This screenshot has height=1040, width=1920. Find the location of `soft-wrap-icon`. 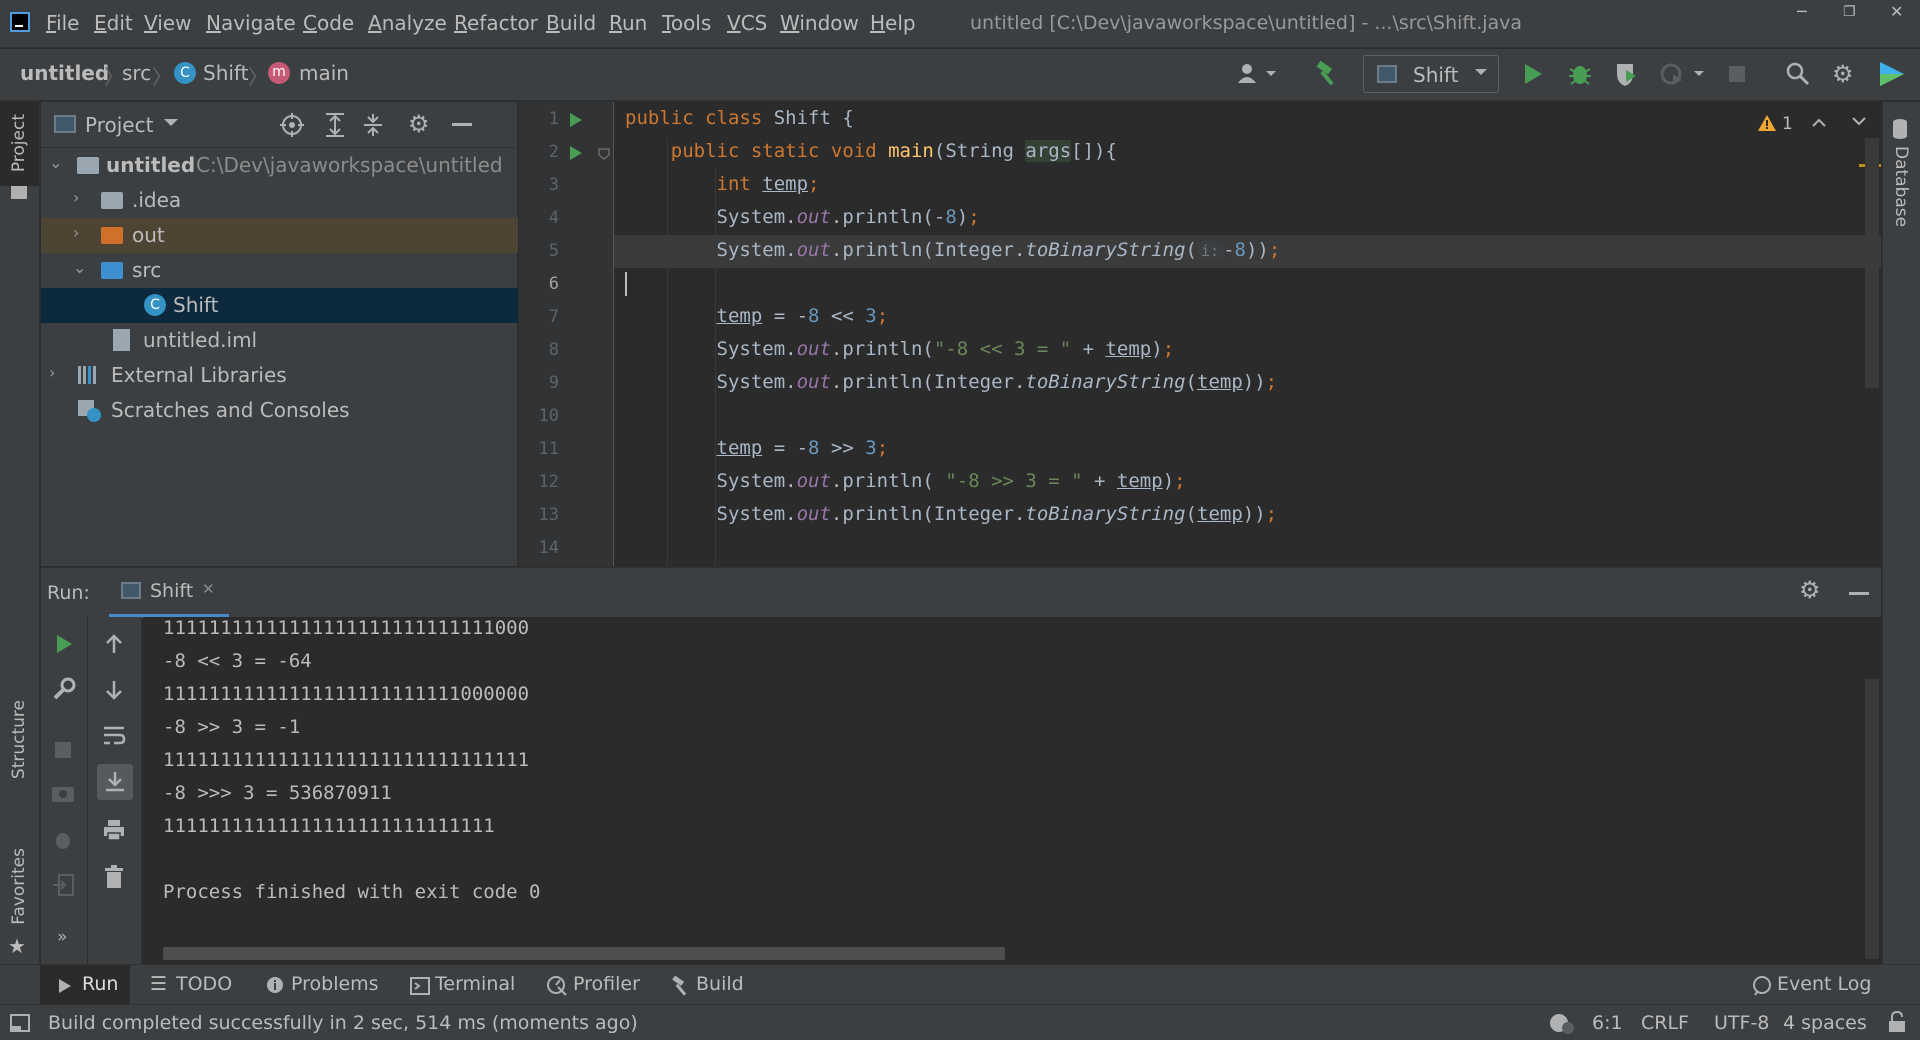

soft-wrap-icon is located at coordinates (114, 736).